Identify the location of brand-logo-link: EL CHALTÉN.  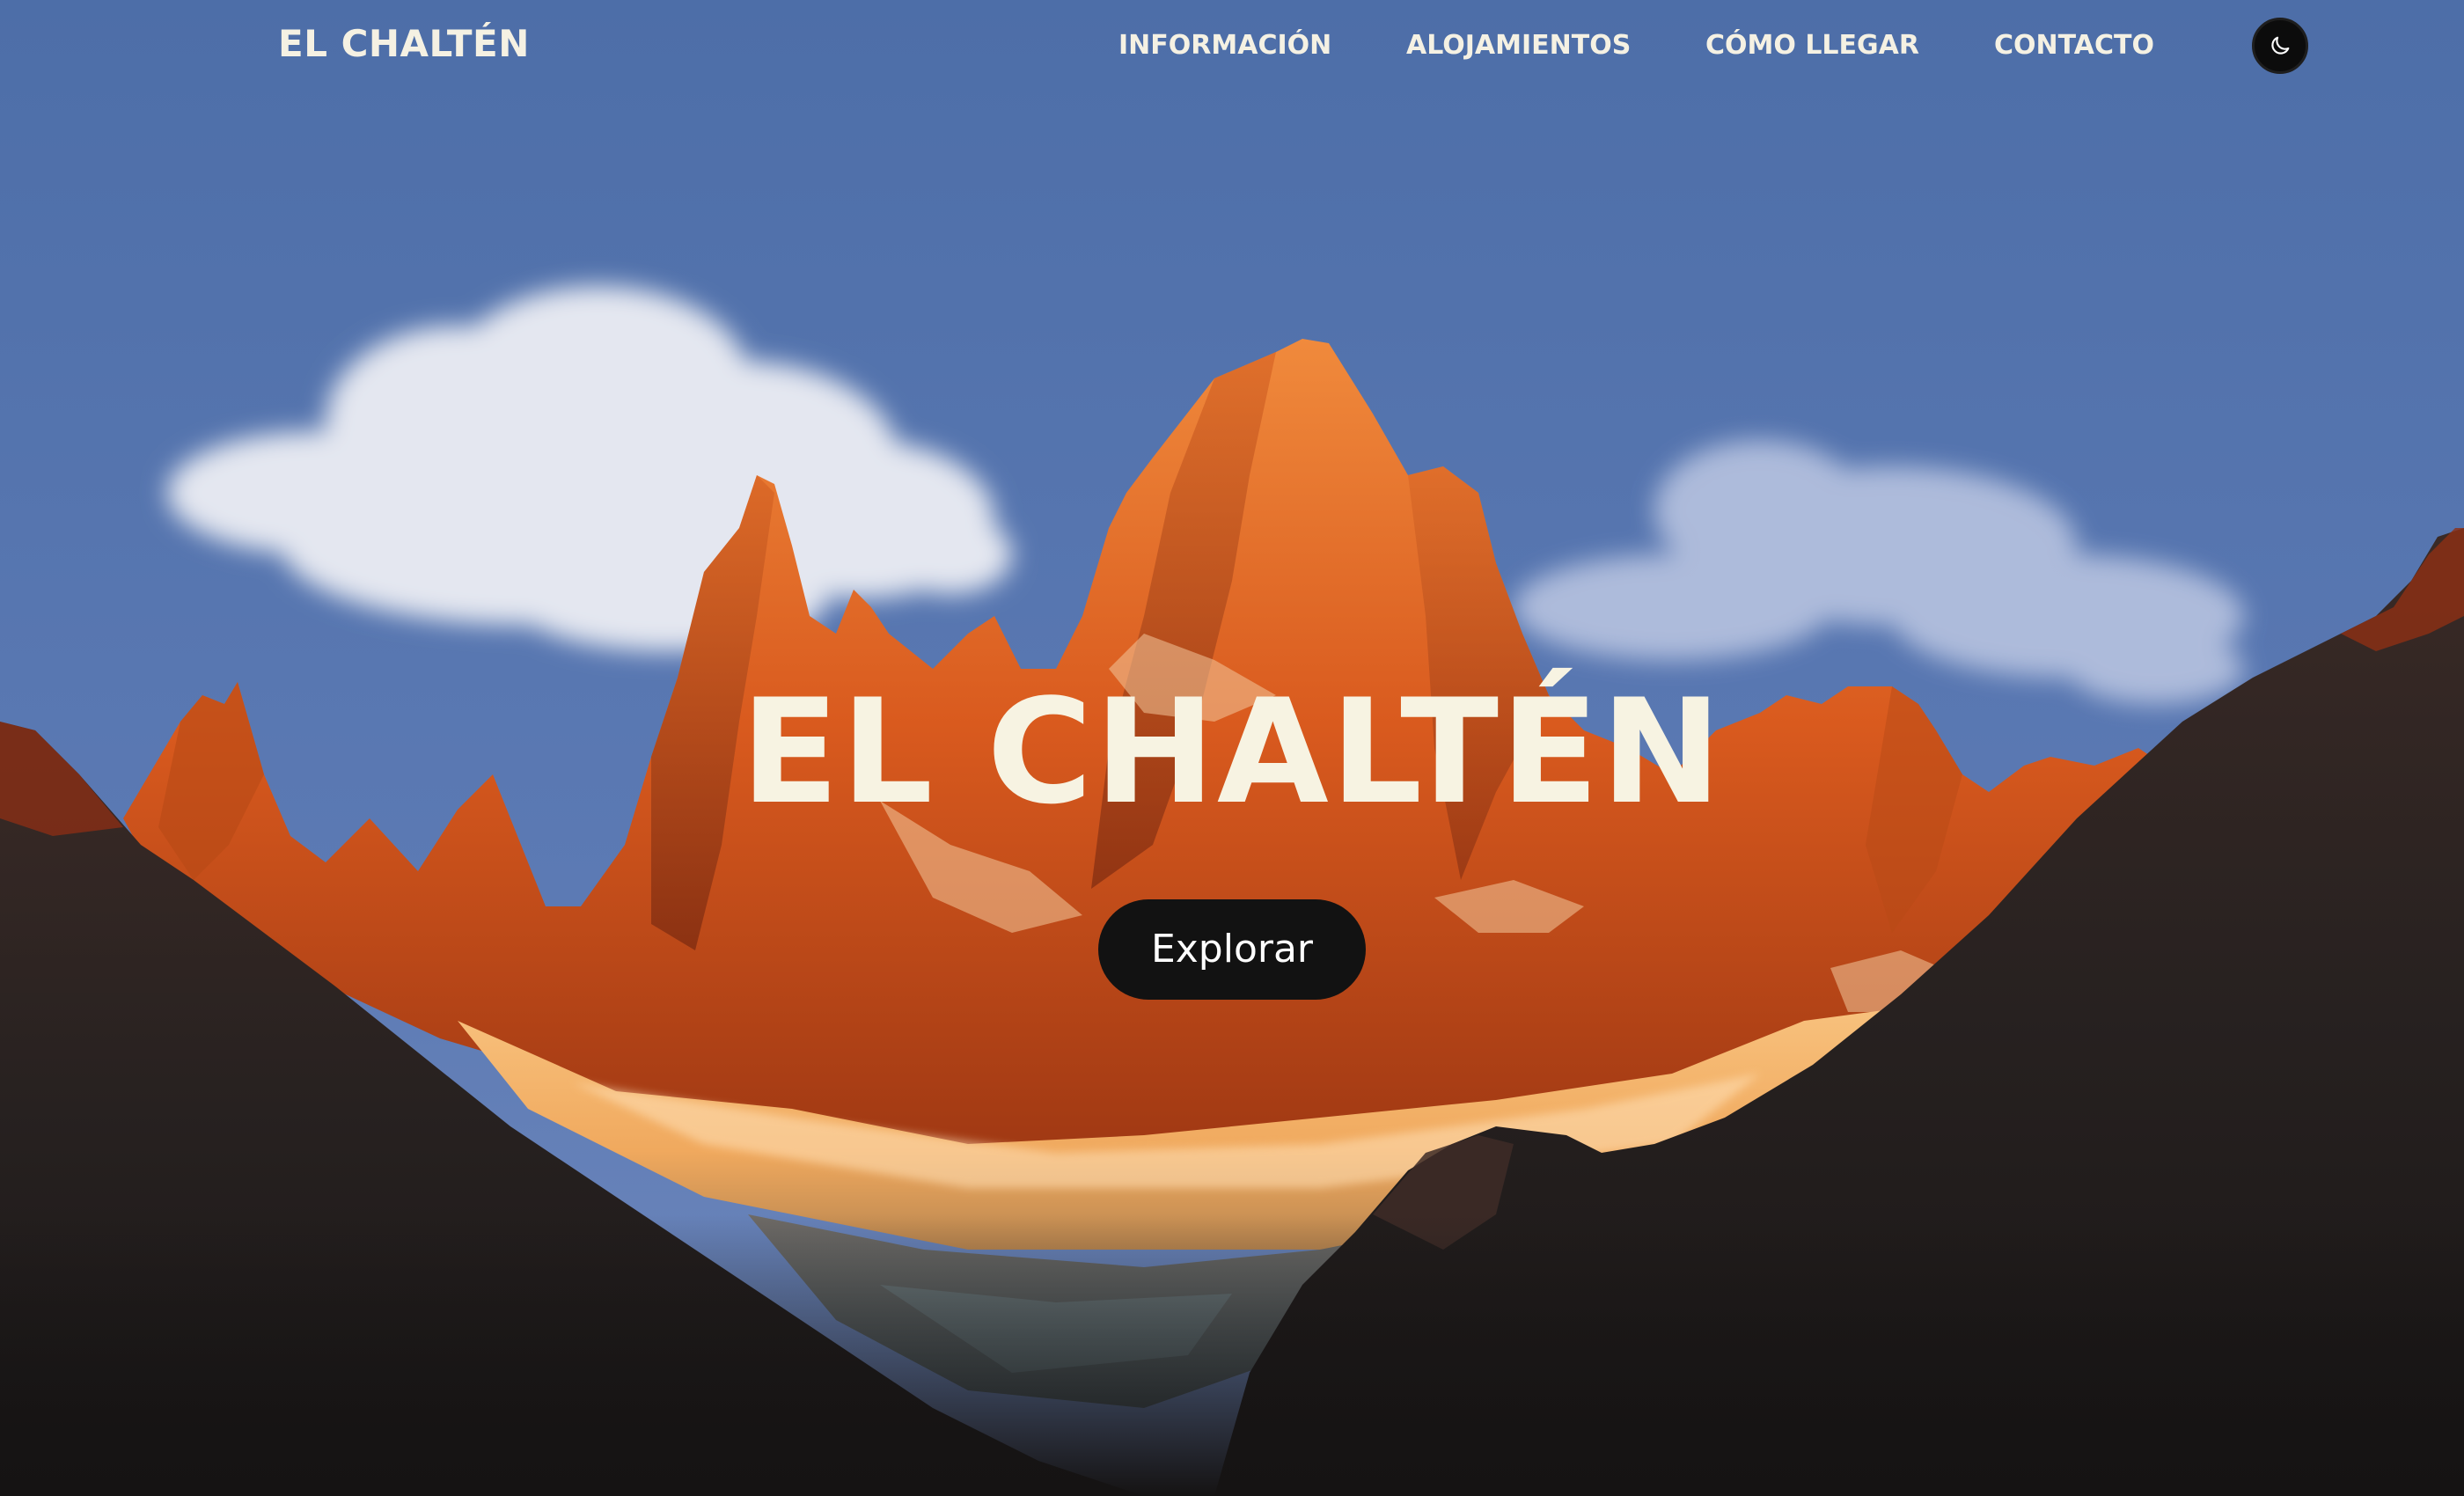
(404, 44).